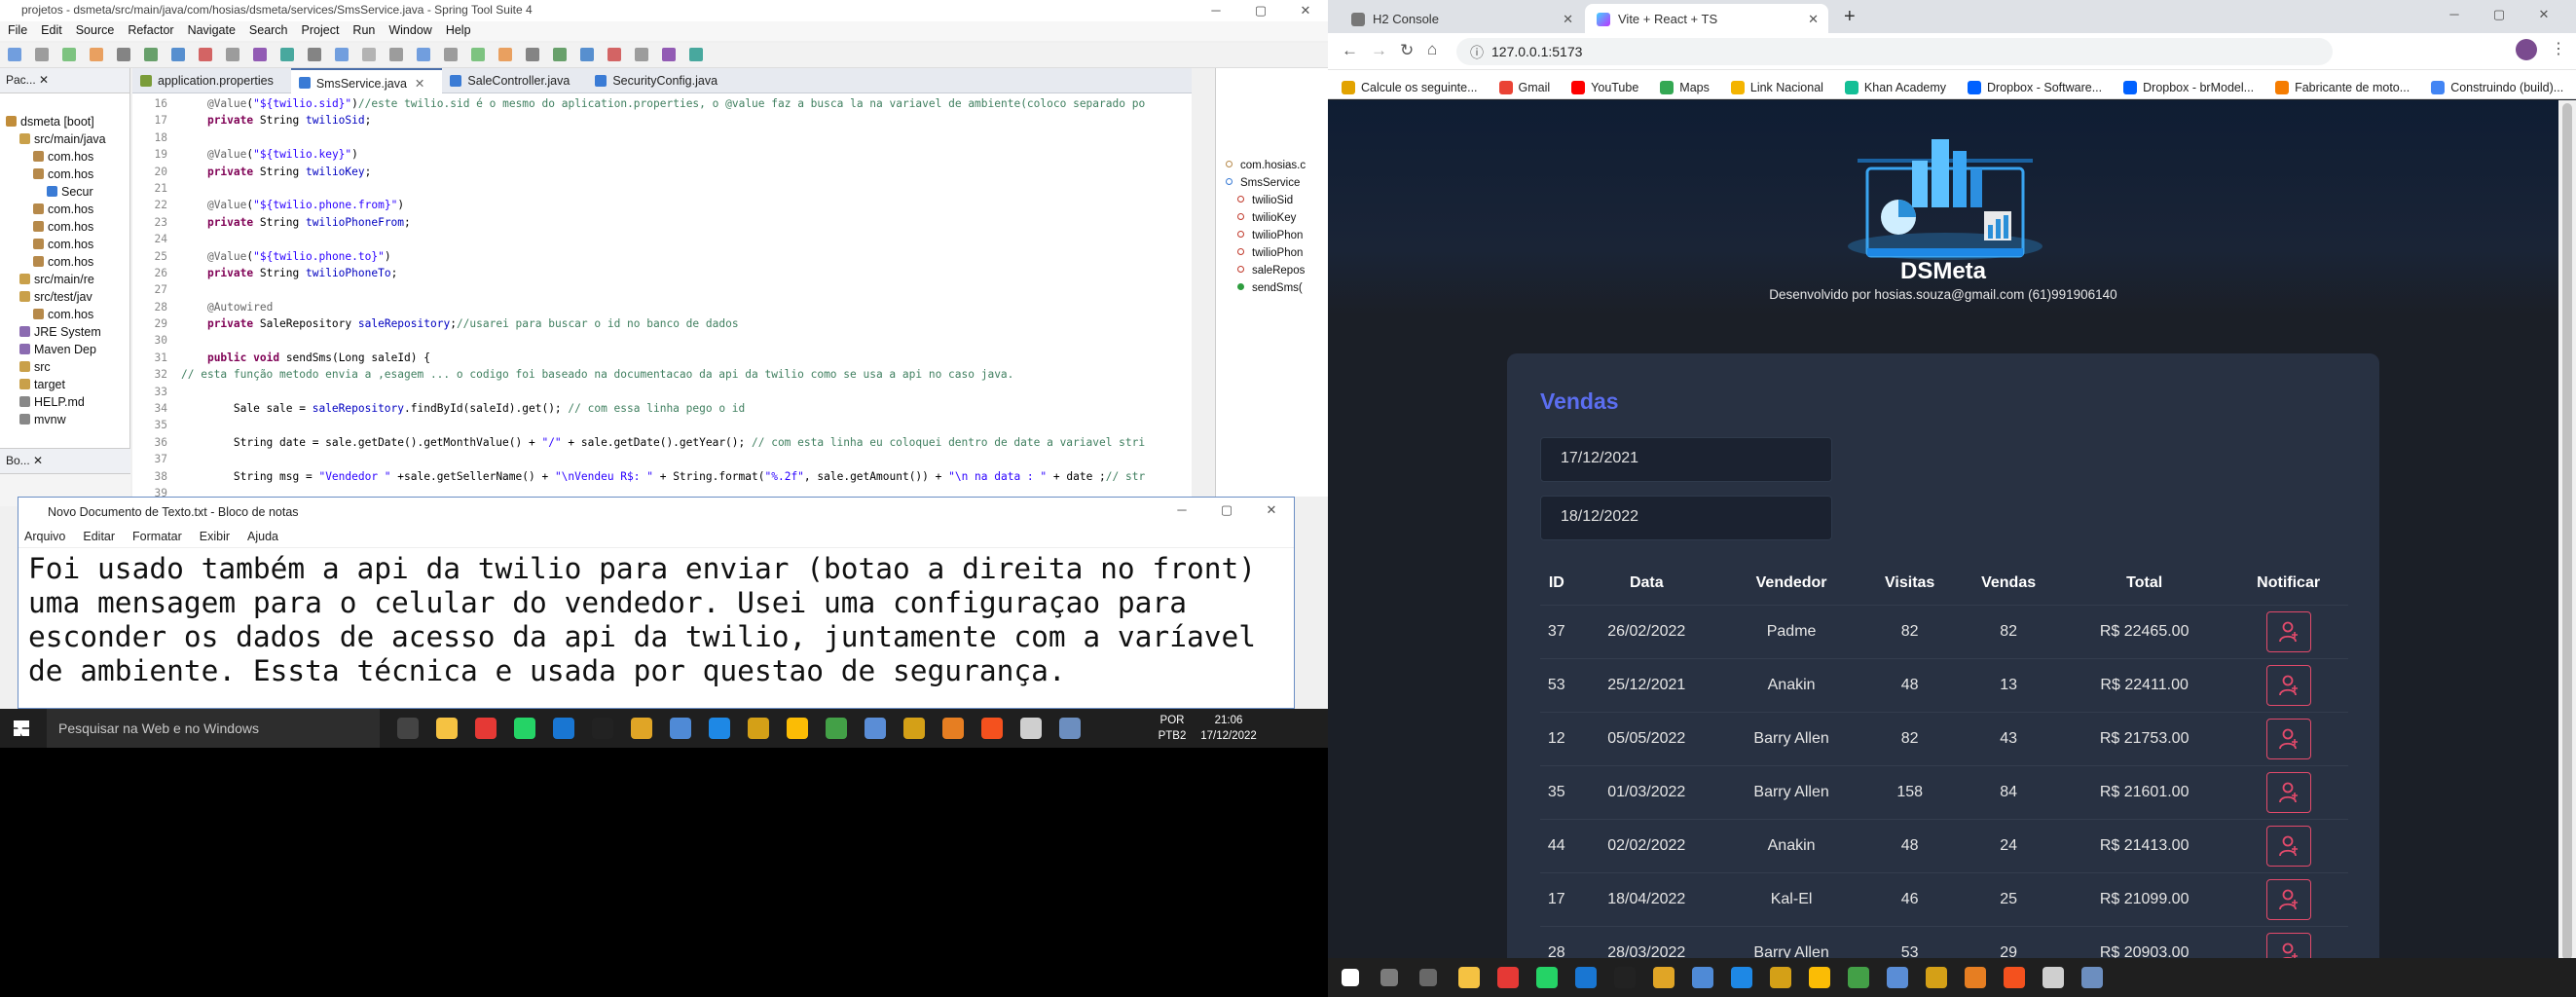  I want to click on address-bar: ⓘ 127.0.0.1:5173, so click(1894, 51).